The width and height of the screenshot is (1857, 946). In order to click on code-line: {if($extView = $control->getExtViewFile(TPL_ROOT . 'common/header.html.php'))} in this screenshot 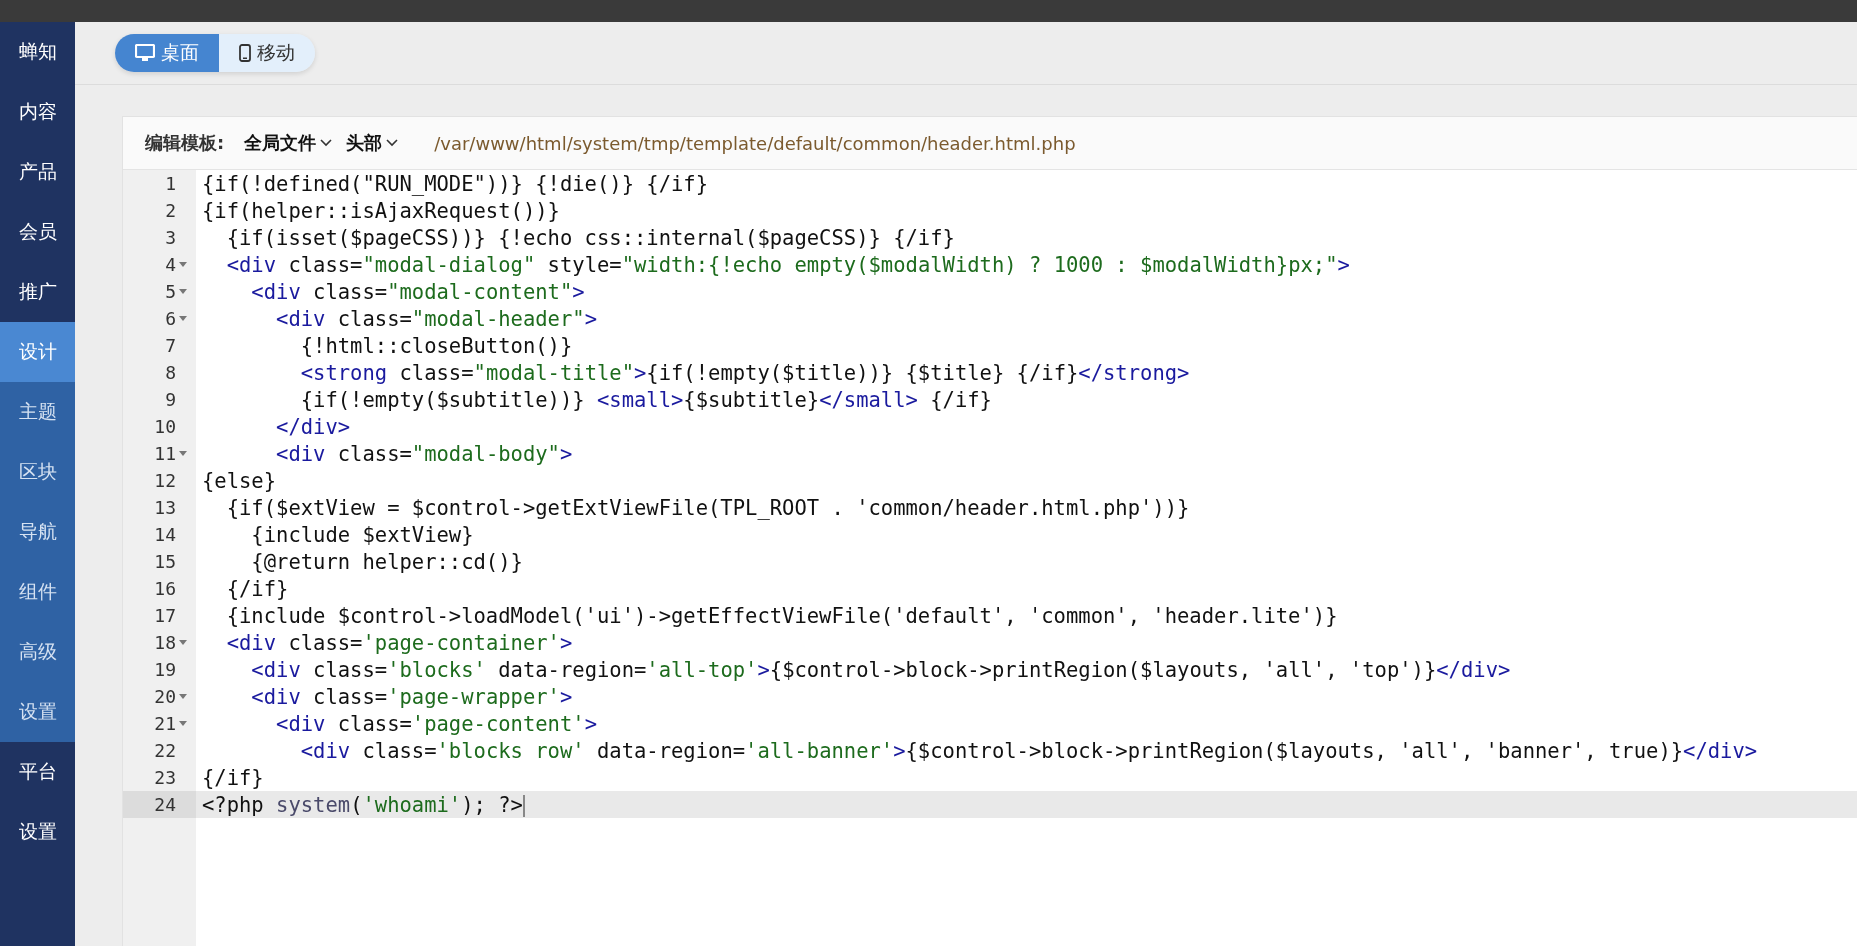, I will do `click(707, 507)`.